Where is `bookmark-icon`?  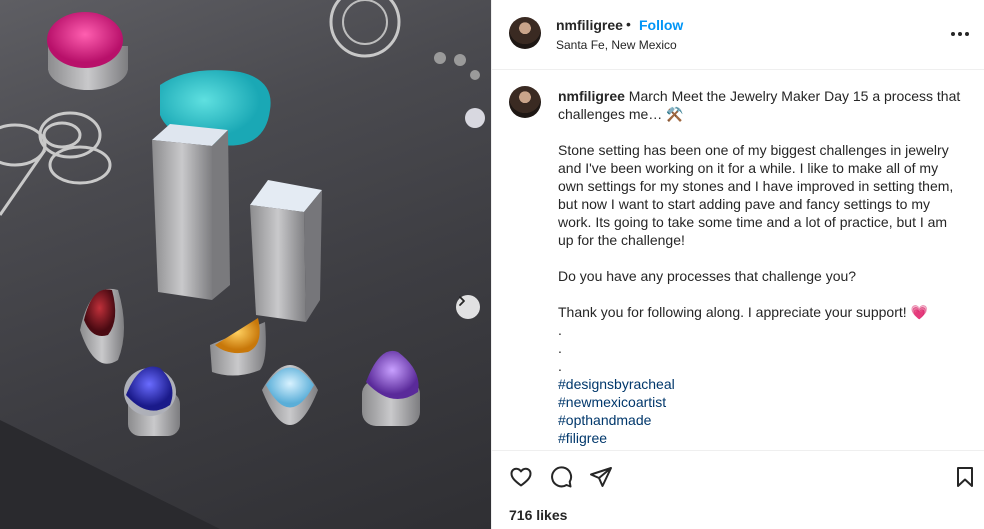
bookmark-icon is located at coordinates (965, 477).